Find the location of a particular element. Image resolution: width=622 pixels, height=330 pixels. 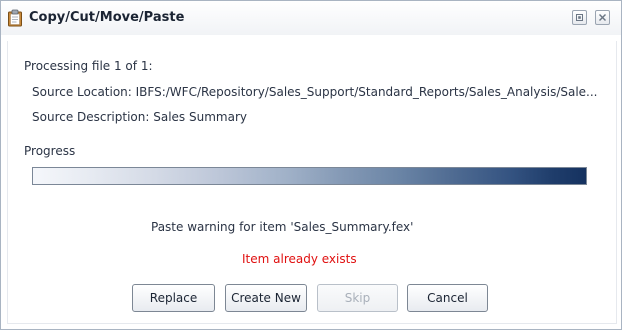

close-icon is located at coordinates (602, 17).